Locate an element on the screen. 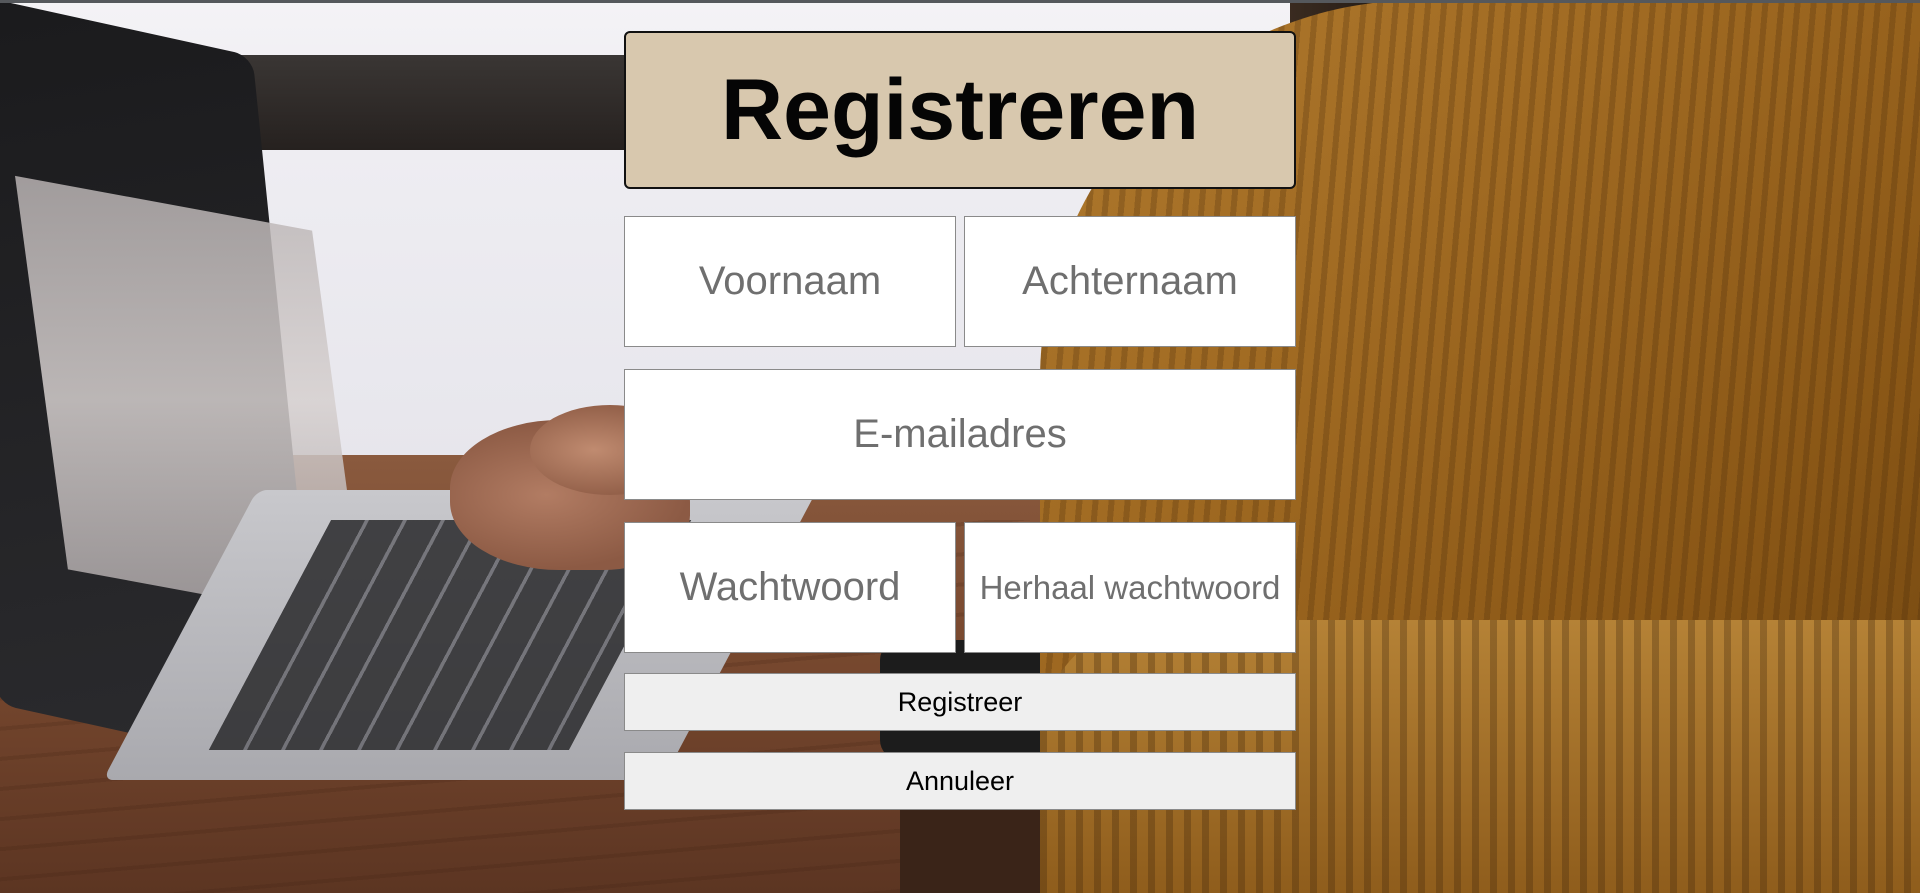  repeat-password-input is located at coordinates (1130, 587).